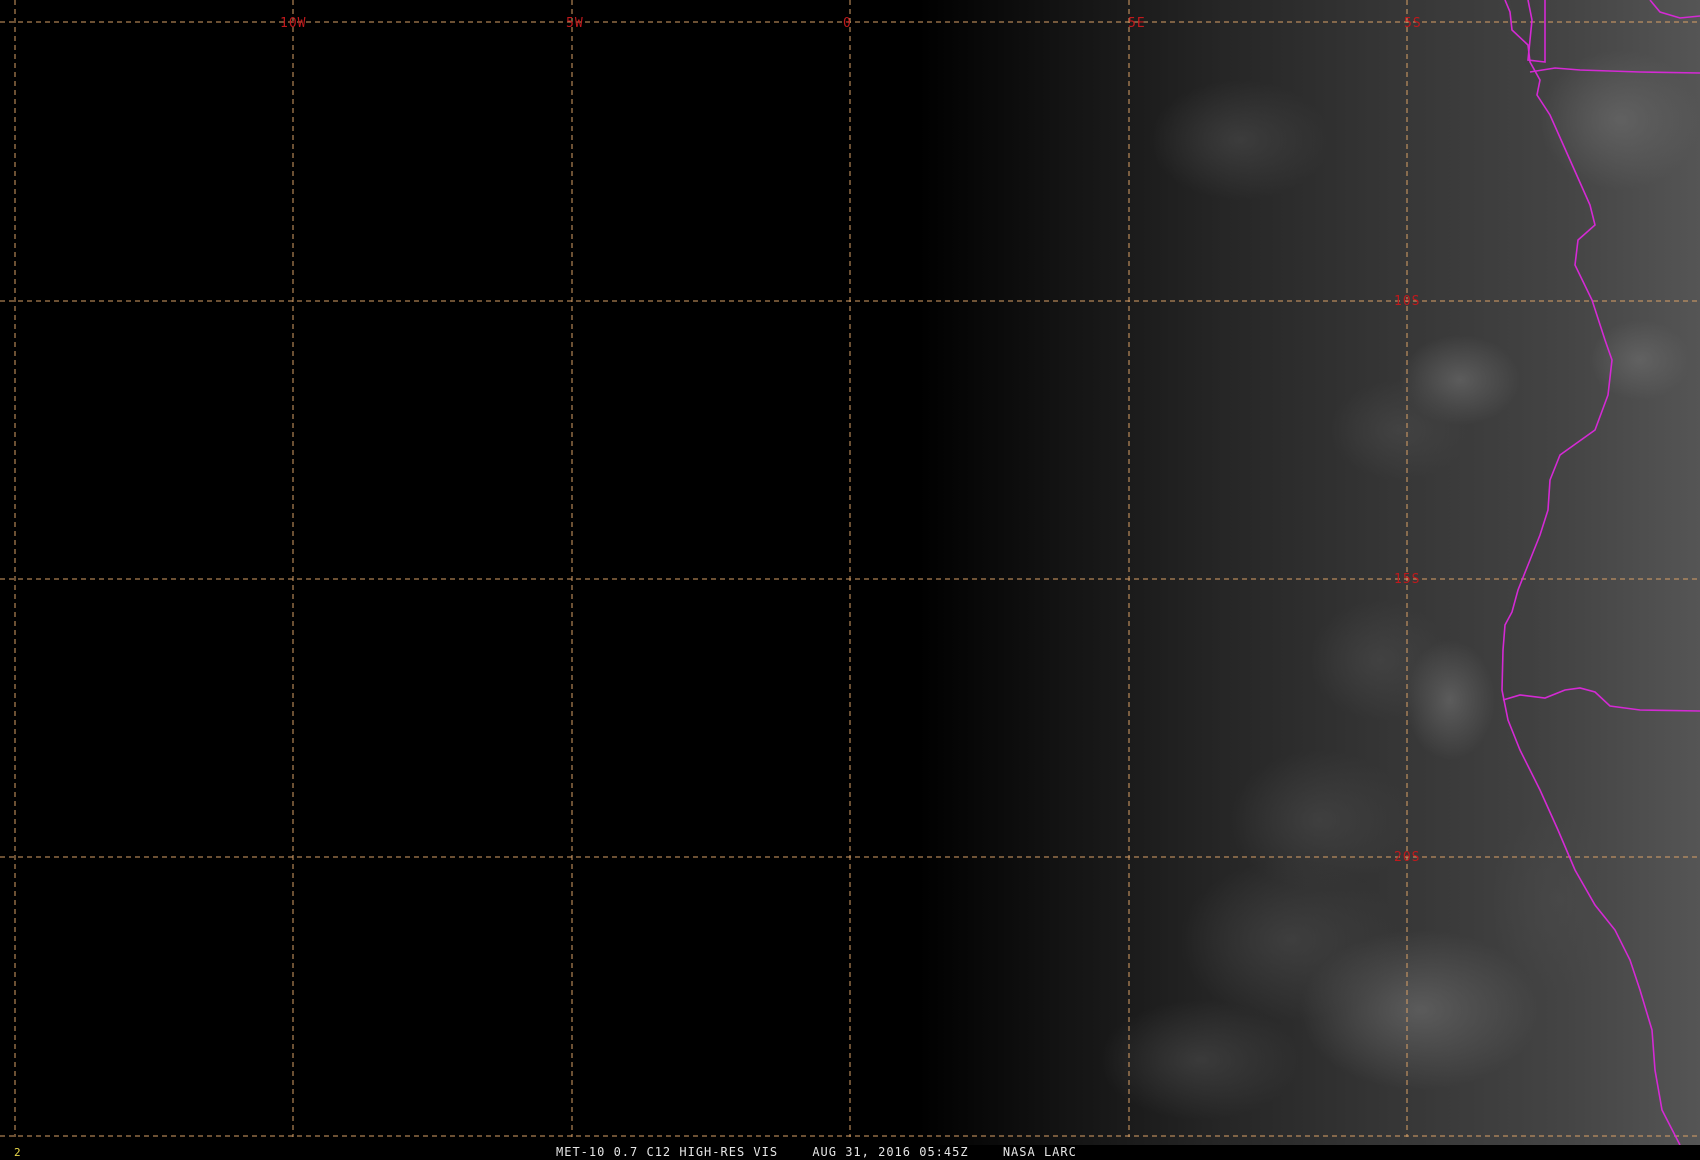 The image size is (1700, 1160). What do you see at coordinates (667, 1152) in the screenshot?
I see `product-name: MET-10 0.7 C12 HIGH-RES VIS` at bounding box center [667, 1152].